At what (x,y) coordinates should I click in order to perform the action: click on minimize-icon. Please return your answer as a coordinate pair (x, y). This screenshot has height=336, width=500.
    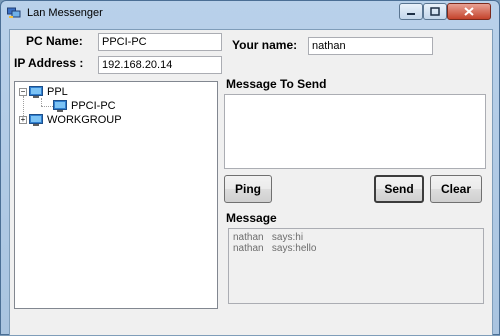
    Looking at the image, I should click on (411, 13).